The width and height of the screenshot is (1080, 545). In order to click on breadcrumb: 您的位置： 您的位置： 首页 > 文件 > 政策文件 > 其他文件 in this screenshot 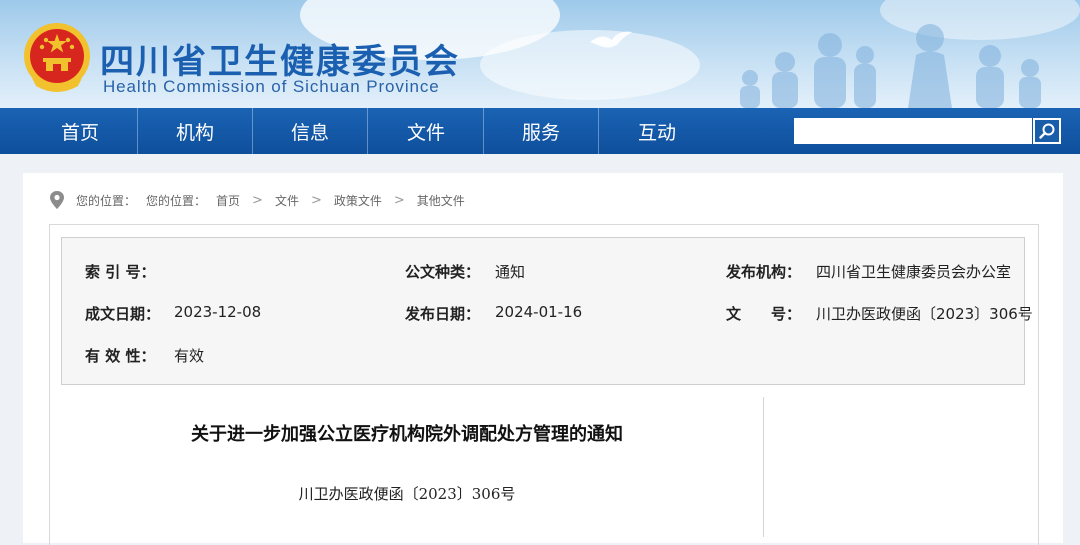, I will do `click(256, 200)`.